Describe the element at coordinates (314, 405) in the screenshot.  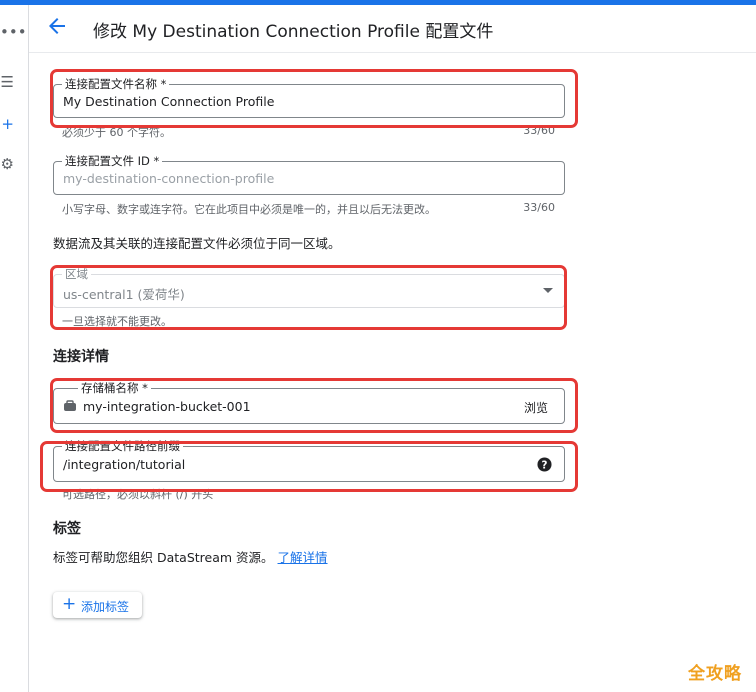
I see `highlight-box-bucket` at that location.